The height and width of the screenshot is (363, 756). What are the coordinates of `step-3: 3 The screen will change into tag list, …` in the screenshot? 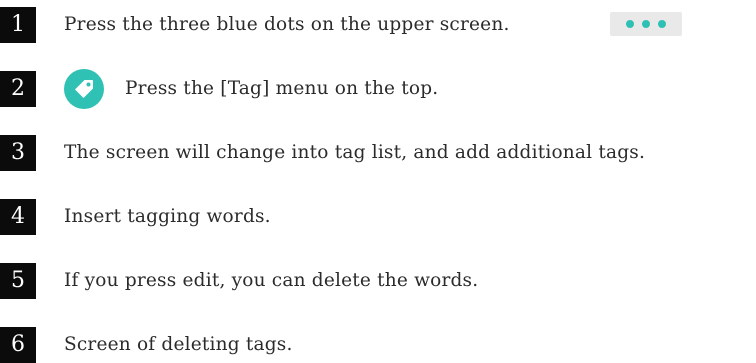 It's located at (378, 153).